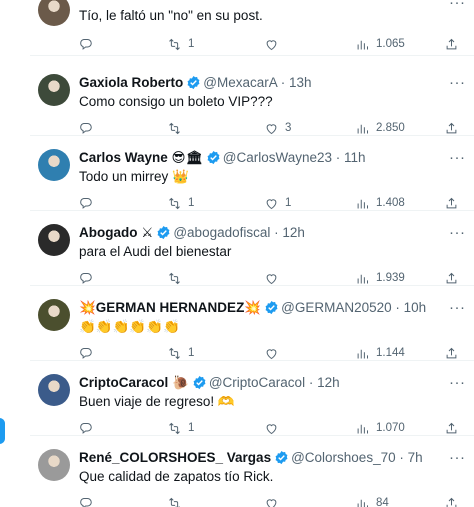 The width and height of the screenshot is (474, 507). What do you see at coordinates (390, 428) in the screenshot?
I see `views-count: 1.070` at bounding box center [390, 428].